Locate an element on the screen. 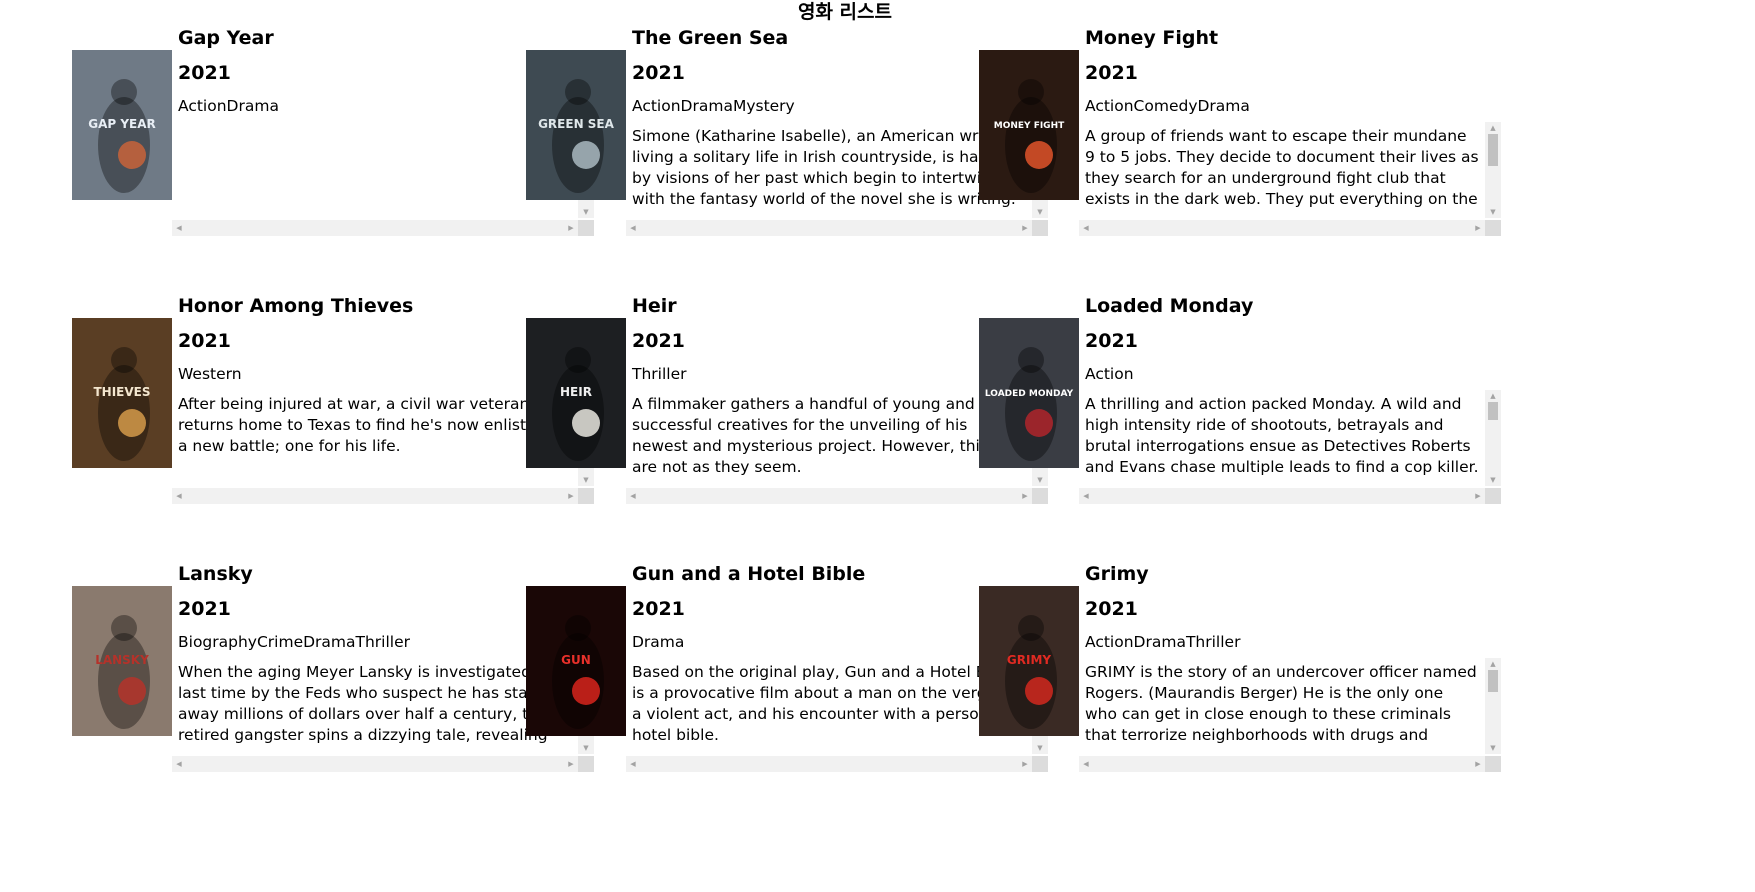  movie-genres: ActionDrama is located at coordinates (228, 106).